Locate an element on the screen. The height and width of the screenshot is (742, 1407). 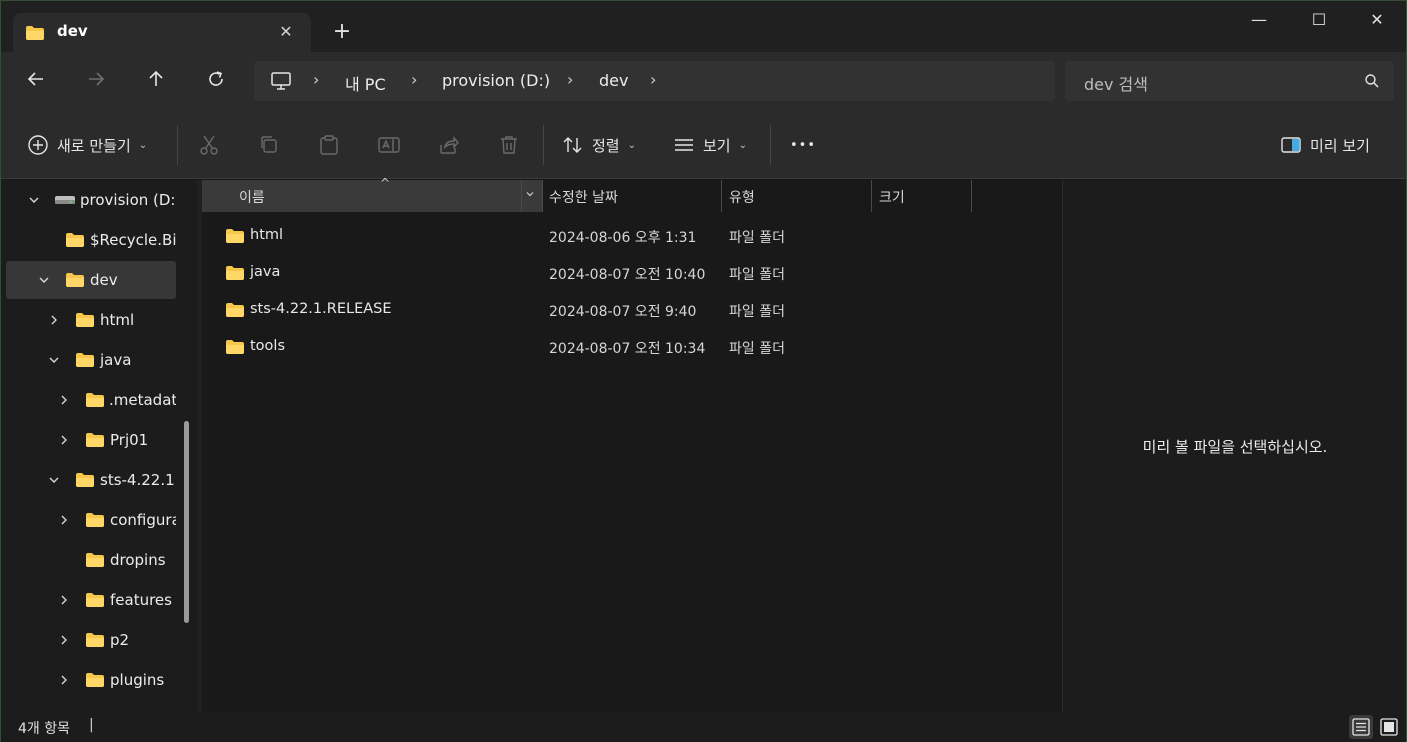
preview-pane-icon is located at coordinates (1291, 145).